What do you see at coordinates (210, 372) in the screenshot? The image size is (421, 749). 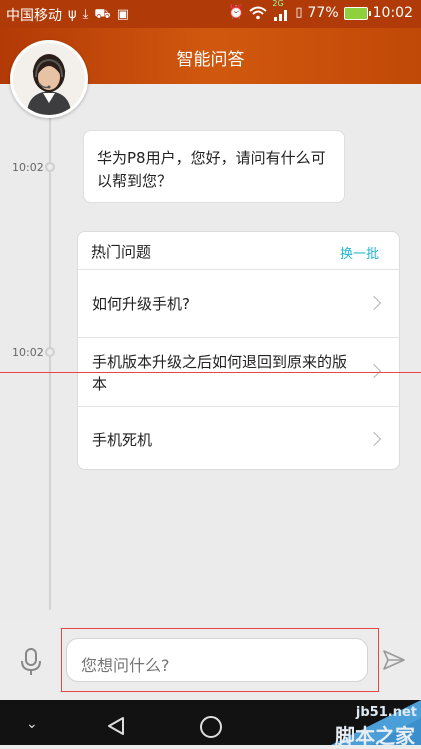 I see `annotation-line` at bounding box center [210, 372].